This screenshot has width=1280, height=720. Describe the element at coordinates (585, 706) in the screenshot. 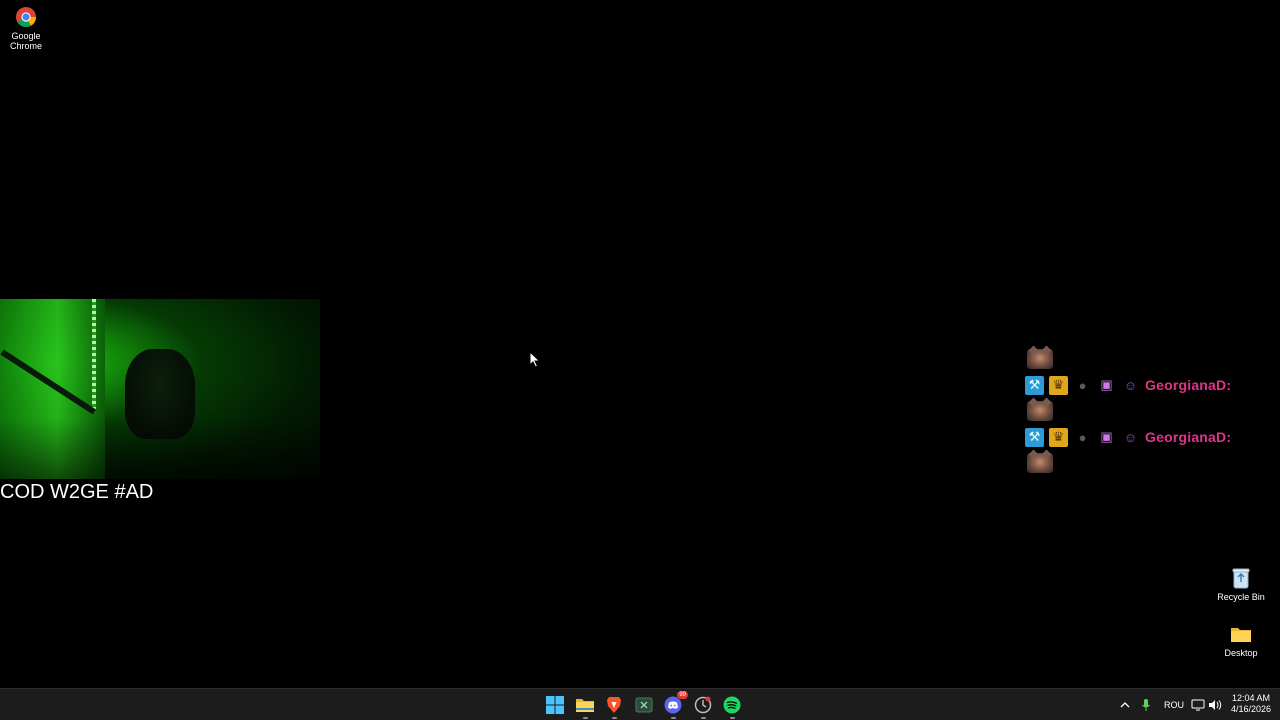

I see `file-explorer-icon` at that location.